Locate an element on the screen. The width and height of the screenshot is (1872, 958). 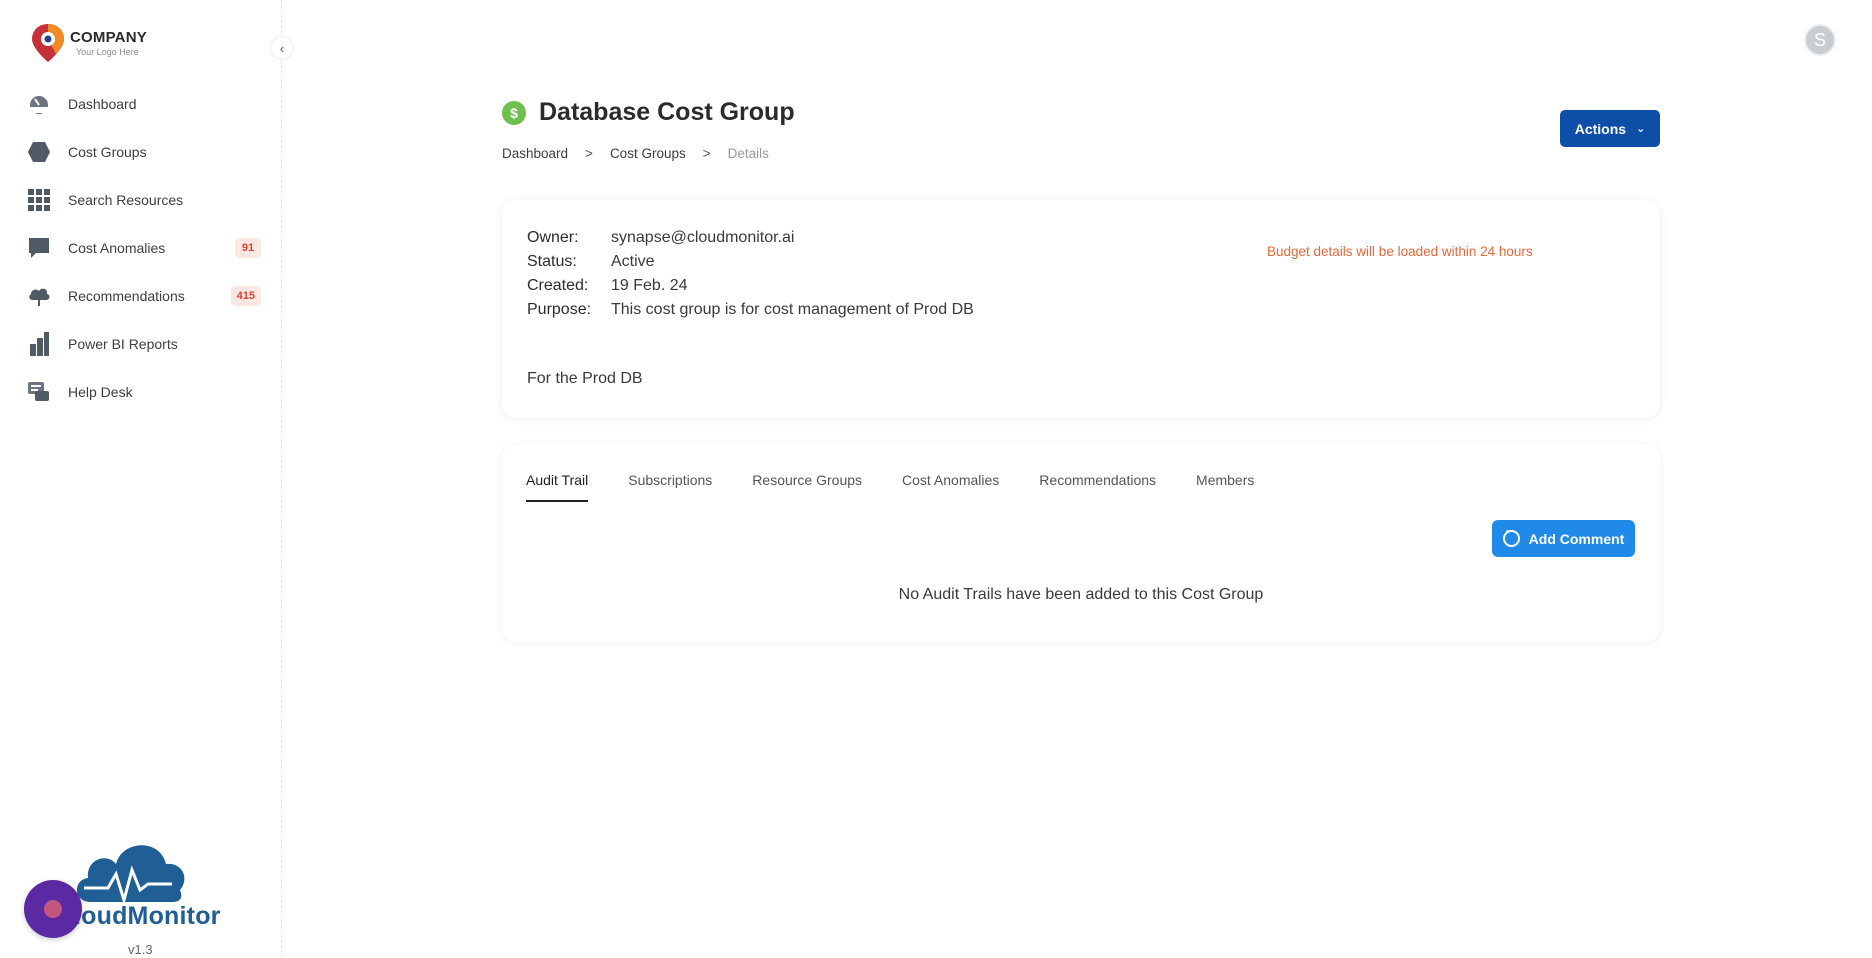
sidebar-item-search-resources: Search Resources is located at coordinates (143, 200).